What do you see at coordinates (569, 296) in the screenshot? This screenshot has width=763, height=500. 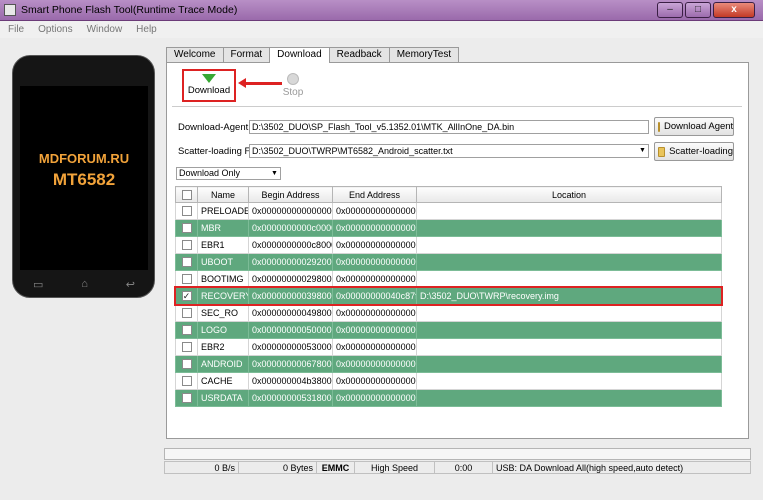 I see `cell-location: D:\3502_DUO\TWRP\recovery.img` at bounding box center [569, 296].